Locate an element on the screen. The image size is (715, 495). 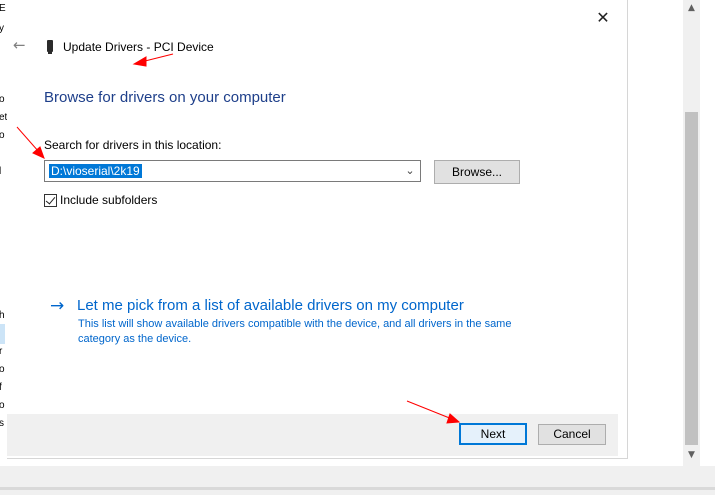
location-label: Search for drivers in this location: is located at coordinates (133, 145).